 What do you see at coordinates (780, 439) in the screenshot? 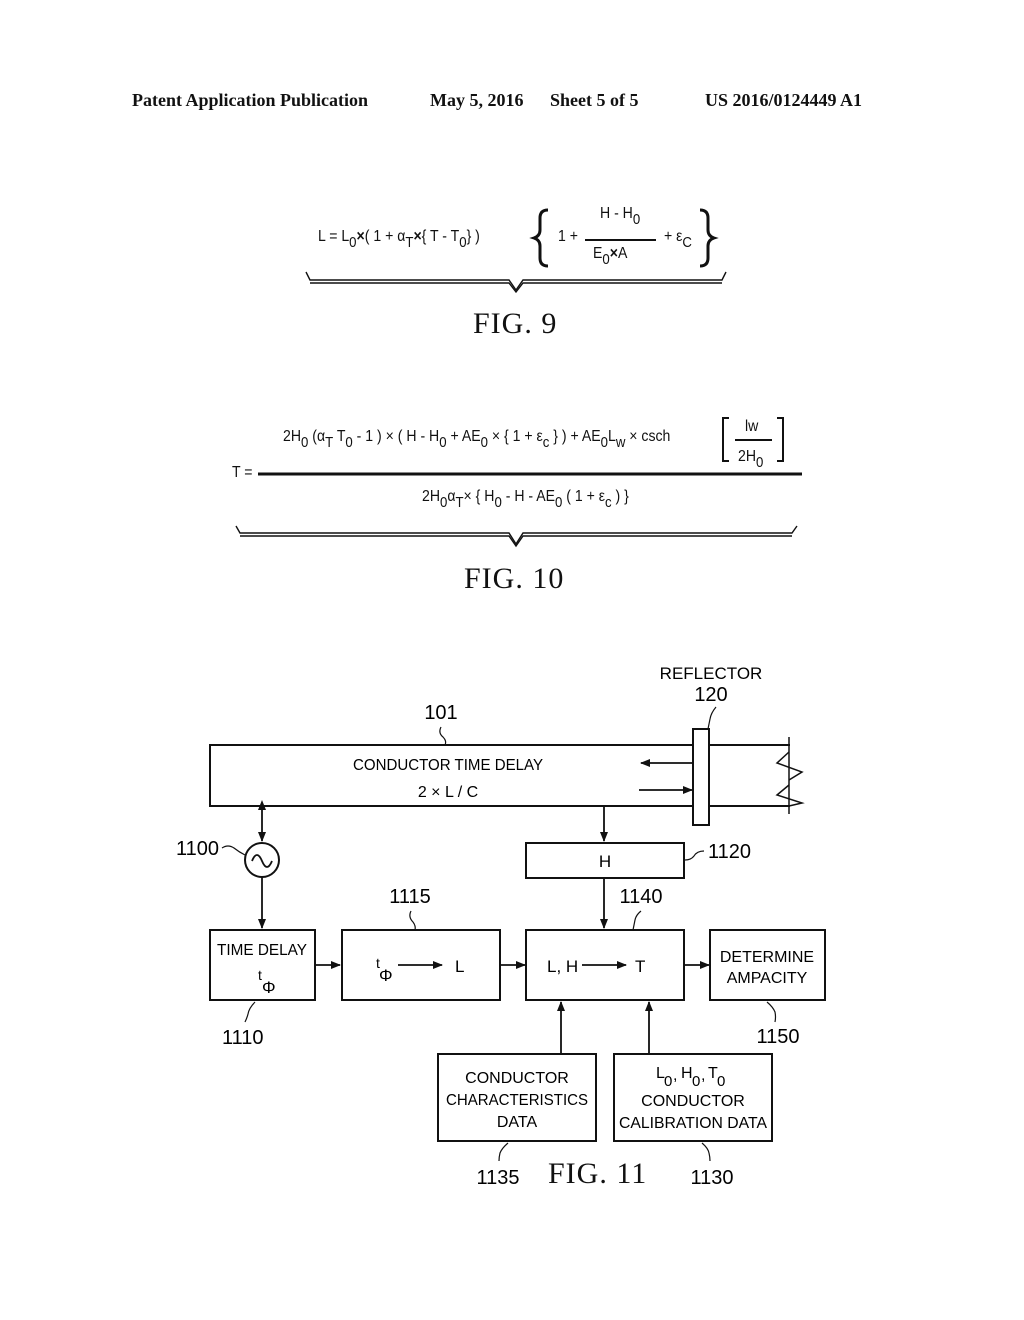
I see `fig10-right-bracket` at bounding box center [780, 439].